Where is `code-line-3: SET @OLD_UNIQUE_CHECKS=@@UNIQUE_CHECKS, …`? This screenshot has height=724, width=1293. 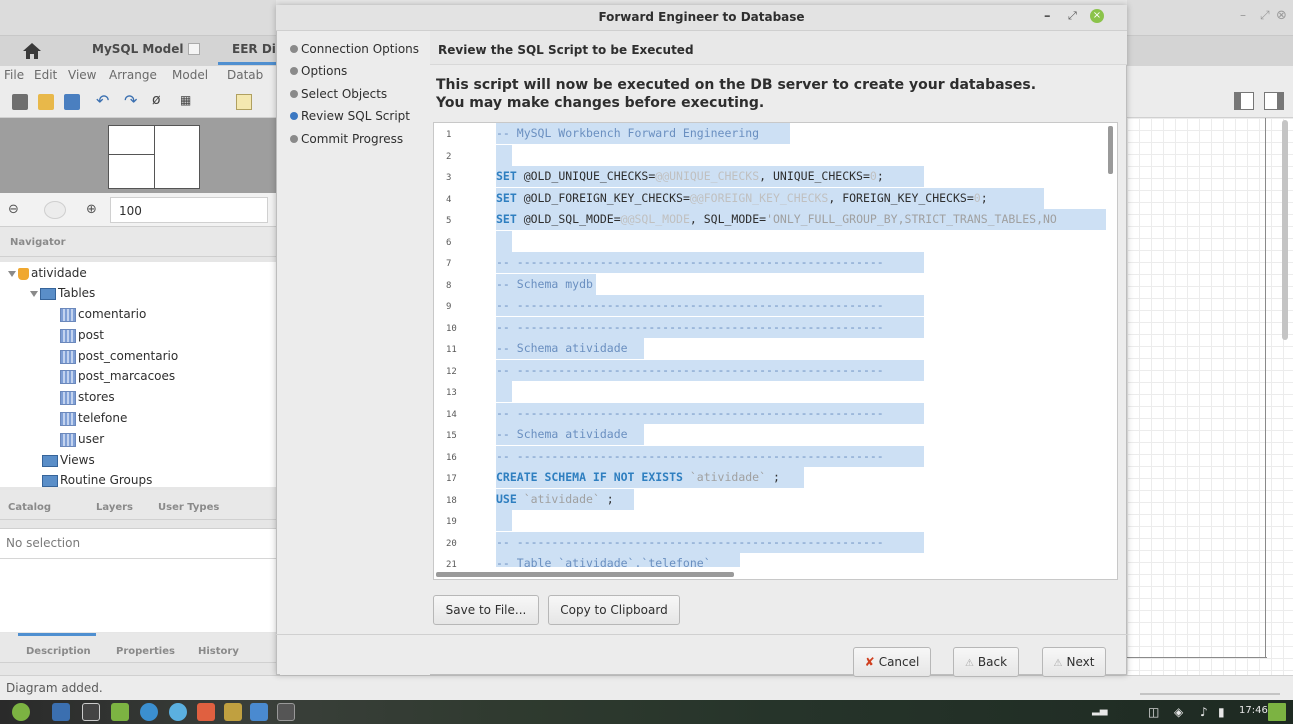 code-line-3: SET @OLD_UNIQUE_CHECKS=@@UNIQUE_CHECKS, … is located at coordinates (710, 176).